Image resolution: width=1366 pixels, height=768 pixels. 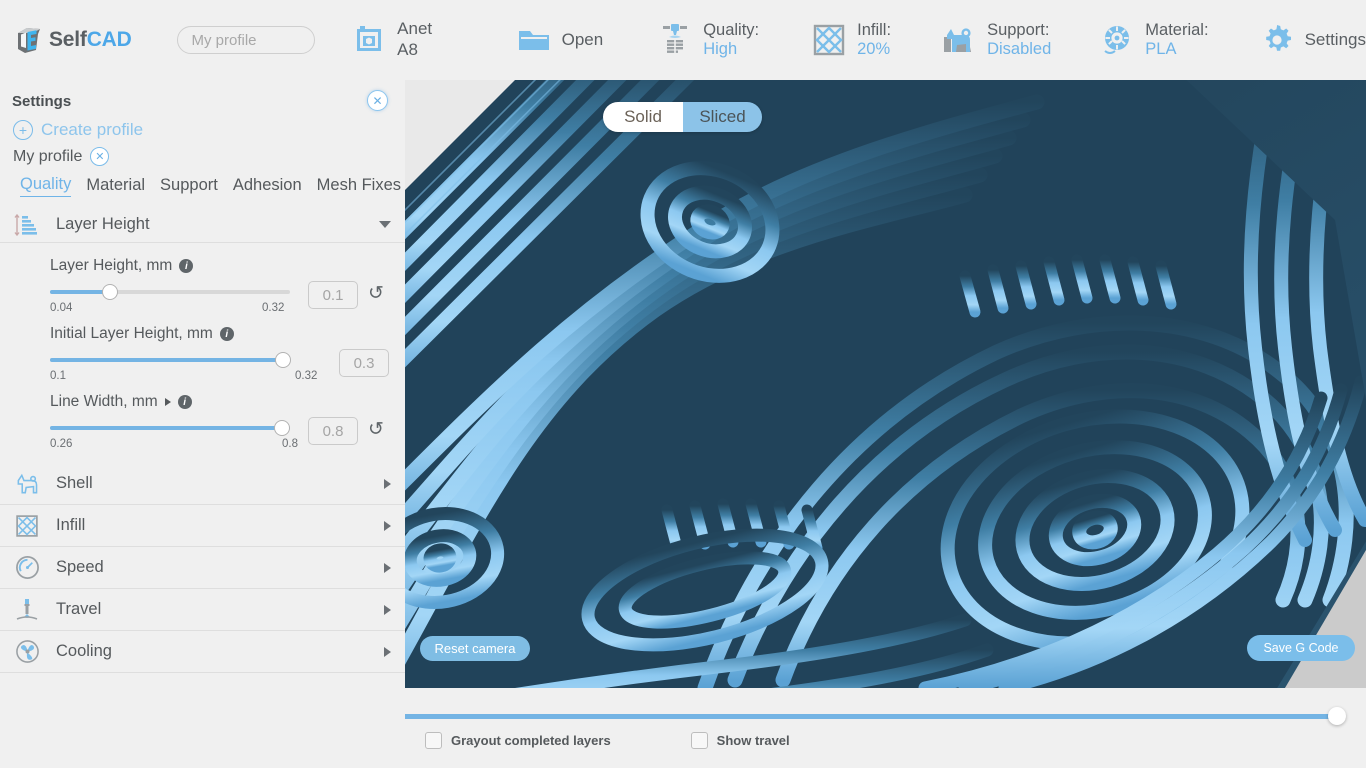 I want to click on layer-height-icon, so click(x=27, y=225).